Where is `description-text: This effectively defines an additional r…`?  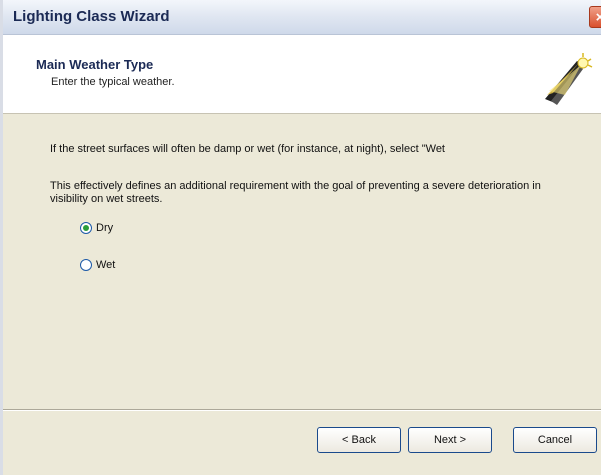 description-text: This effectively defines an additional r… is located at coordinates (295, 192).